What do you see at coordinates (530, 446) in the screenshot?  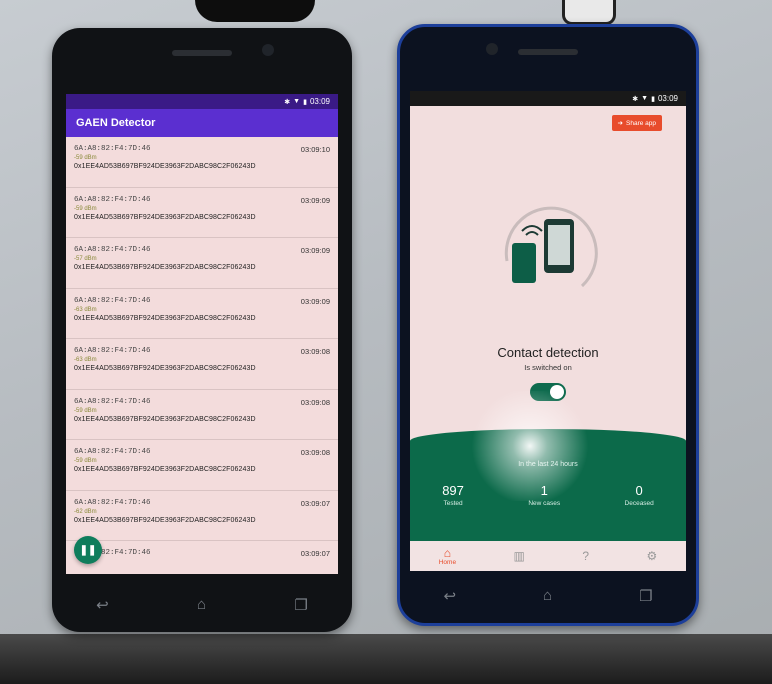 I see `light-glare` at bounding box center [530, 446].